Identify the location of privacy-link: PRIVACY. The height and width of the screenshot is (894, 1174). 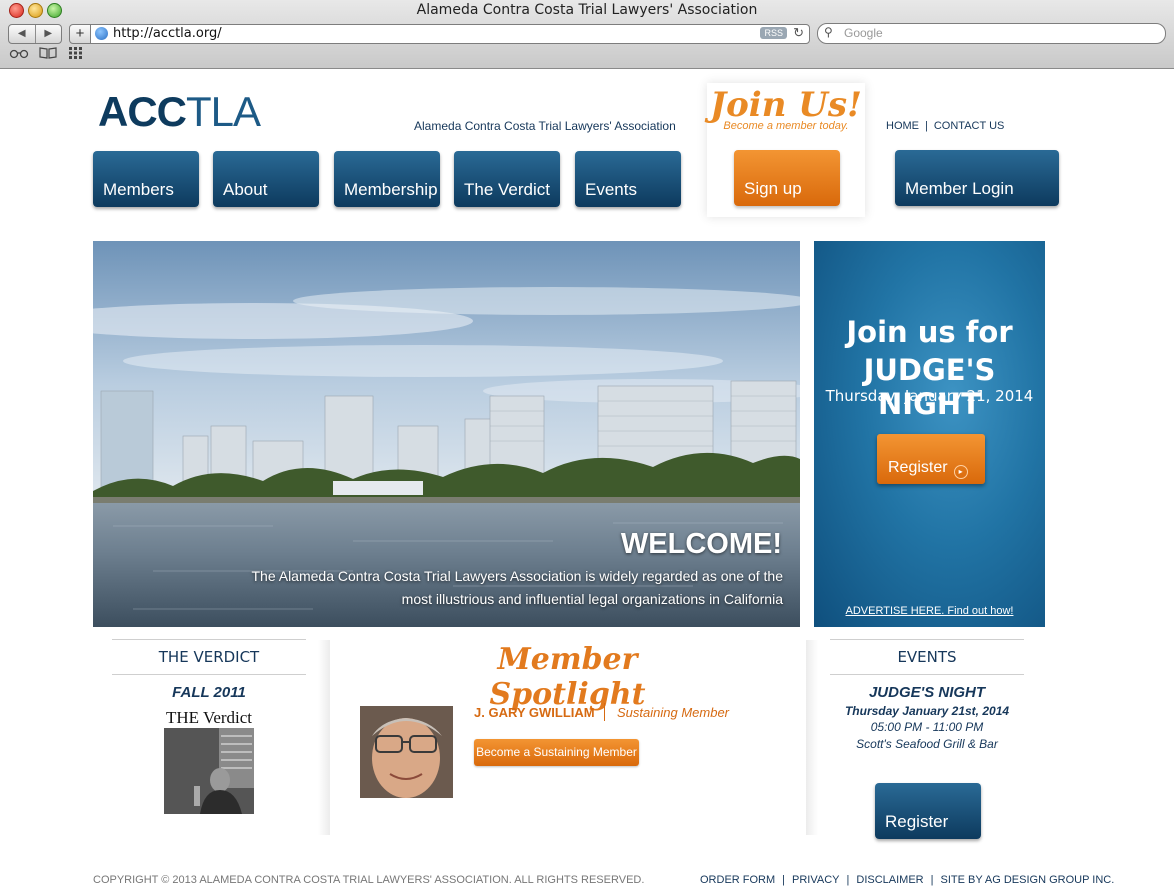
(815, 880).